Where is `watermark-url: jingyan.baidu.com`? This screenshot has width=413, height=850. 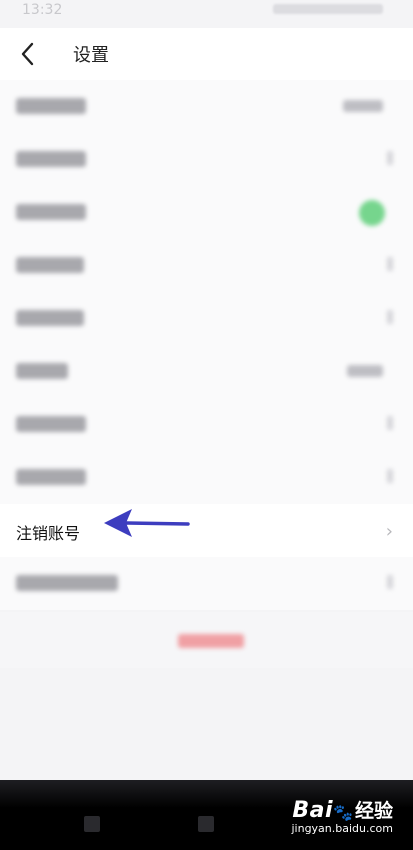
watermark-url: jingyan.baidu.com is located at coordinates (342, 828).